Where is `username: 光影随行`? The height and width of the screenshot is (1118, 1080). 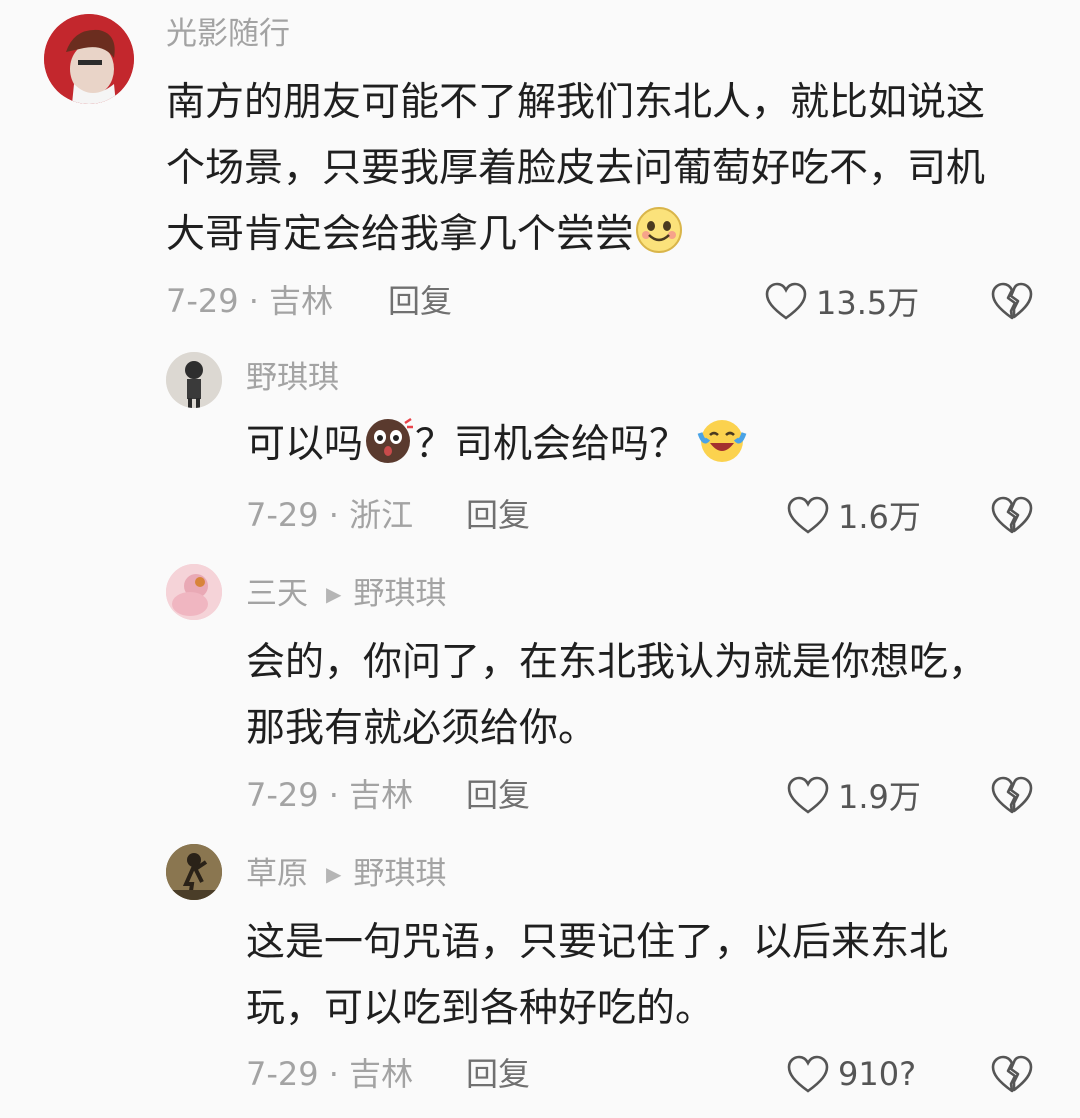 username: 光影随行 is located at coordinates (228, 34).